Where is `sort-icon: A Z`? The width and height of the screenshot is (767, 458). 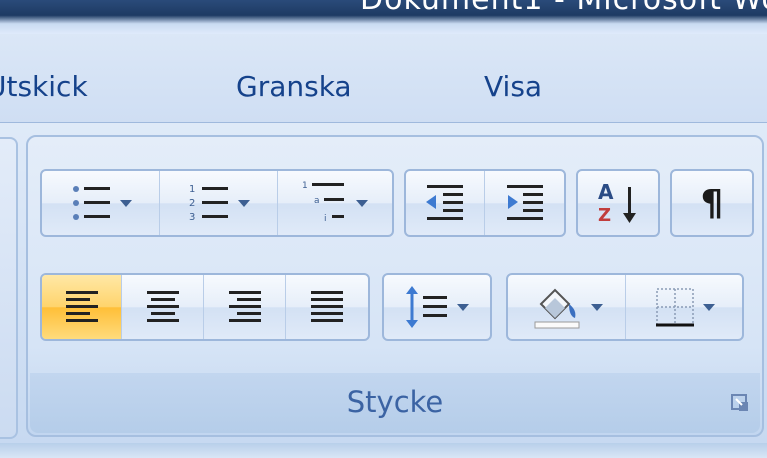
sort-icon: A Z is located at coordinates (618, 203).